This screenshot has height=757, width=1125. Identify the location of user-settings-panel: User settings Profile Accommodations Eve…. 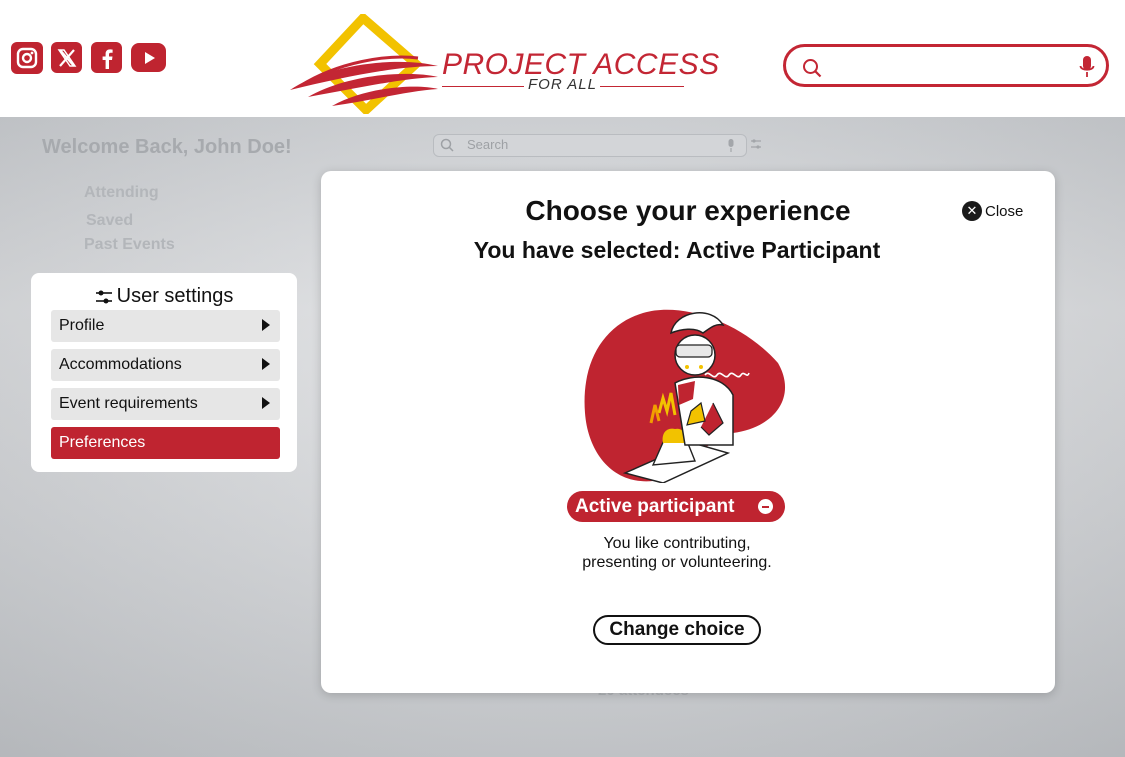
(164, 372).